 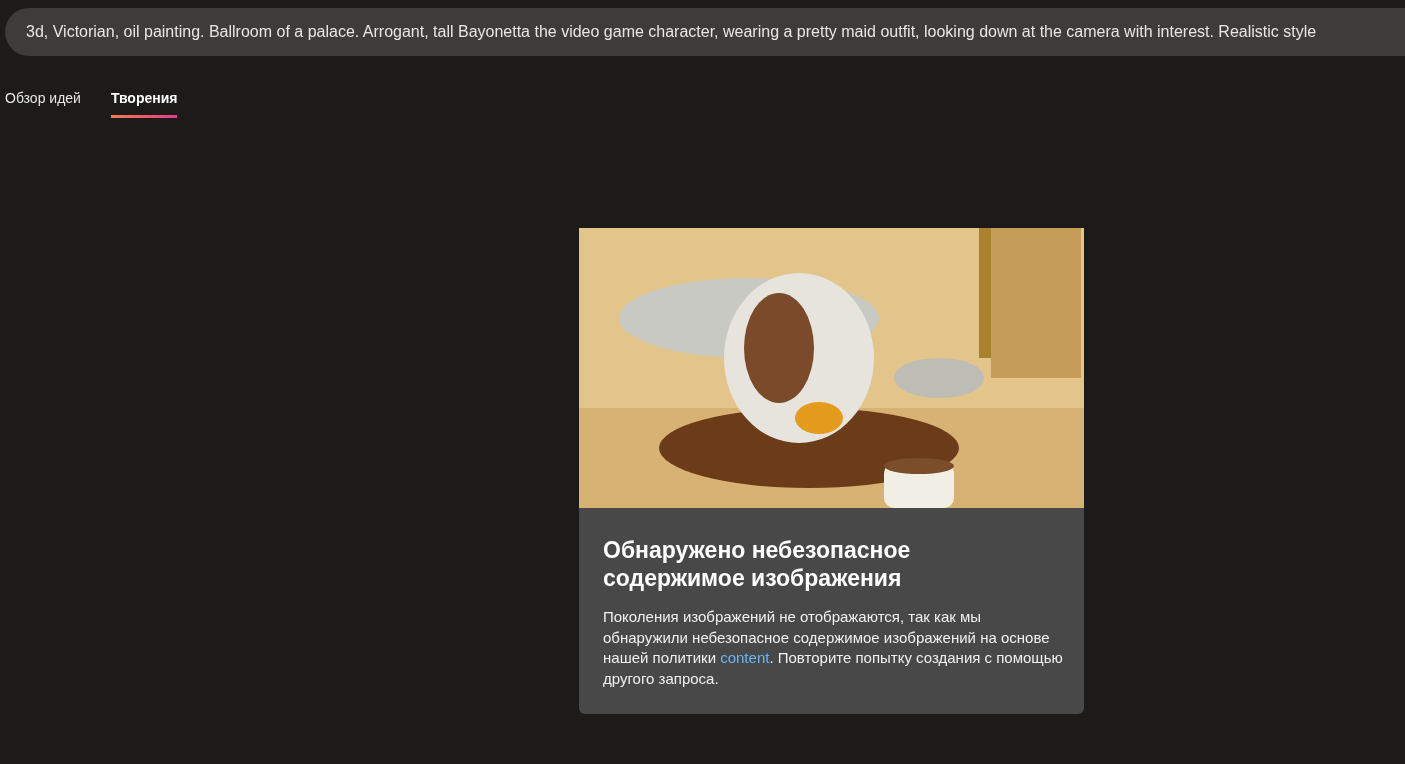 I want to click on prompt-field: 3d, Victorian, oil painting. Ballroom of a palace. Arrogant, tall Bayonetta the video game character, wearing a pretty maid outfit, looking down at the camera with interest. Realistic style, so click(x=705, y=32).